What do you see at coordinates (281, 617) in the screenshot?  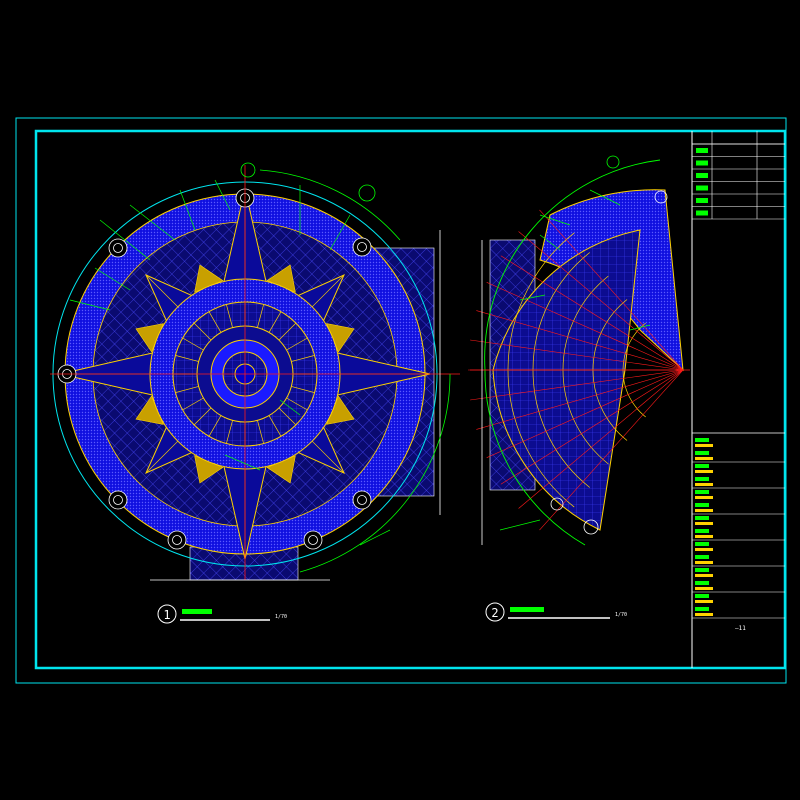 I see `view-scale-1: 1/70` at bounding box center [281, 617].